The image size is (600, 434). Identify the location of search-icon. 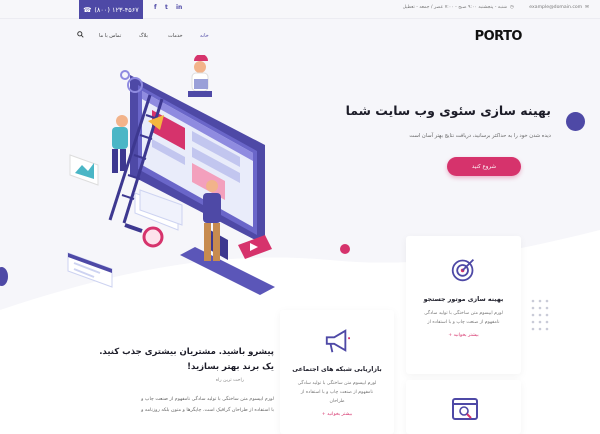
(80, 34).